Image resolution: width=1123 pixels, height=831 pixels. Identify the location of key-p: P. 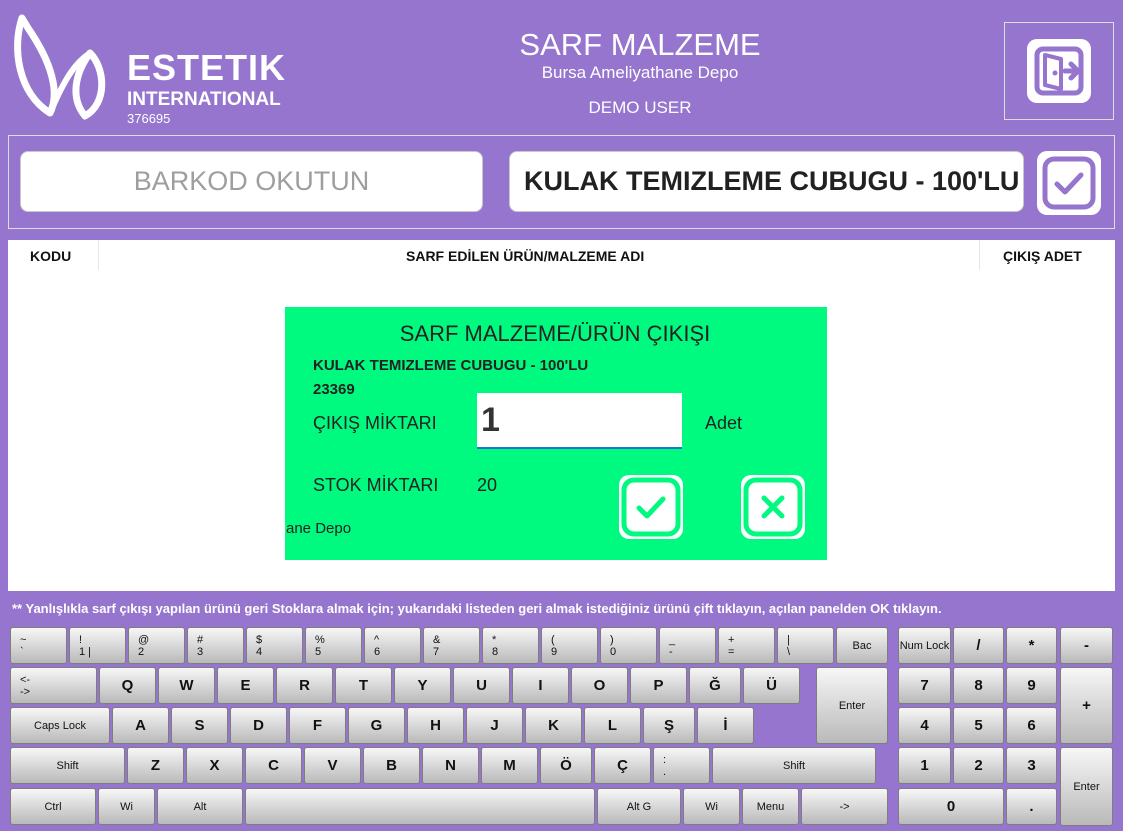
(658, 685).